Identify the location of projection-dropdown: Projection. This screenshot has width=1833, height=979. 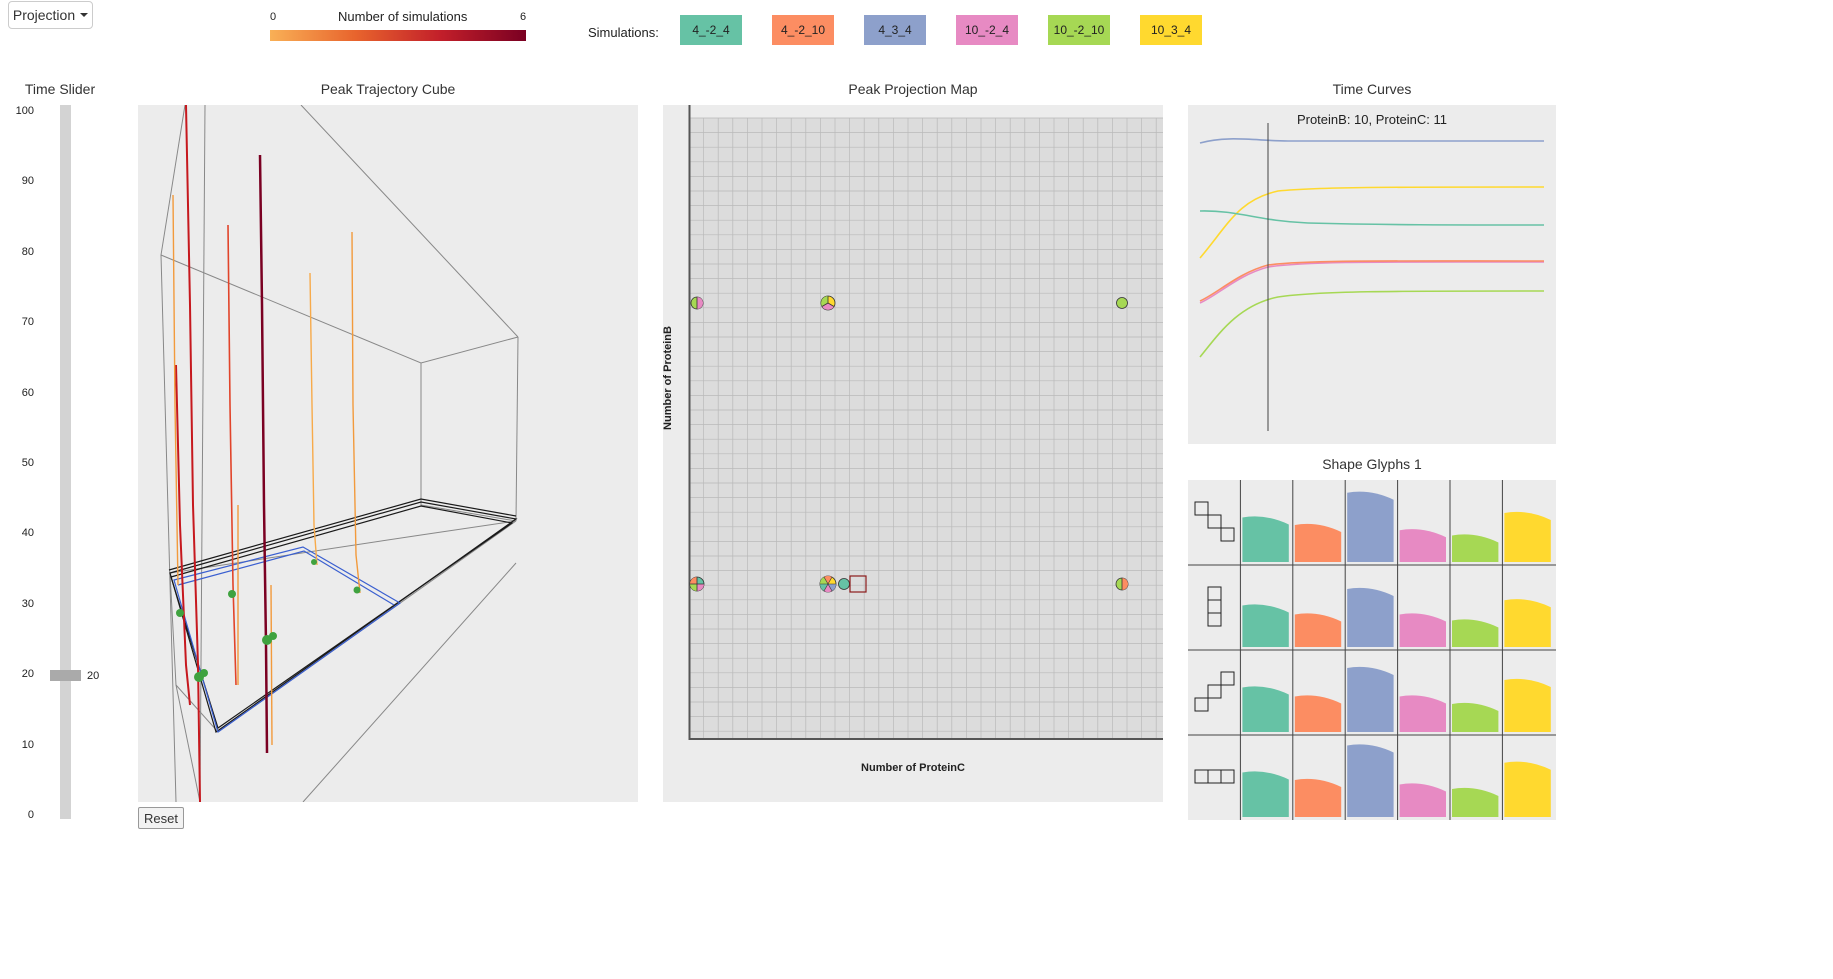
(50, 15).